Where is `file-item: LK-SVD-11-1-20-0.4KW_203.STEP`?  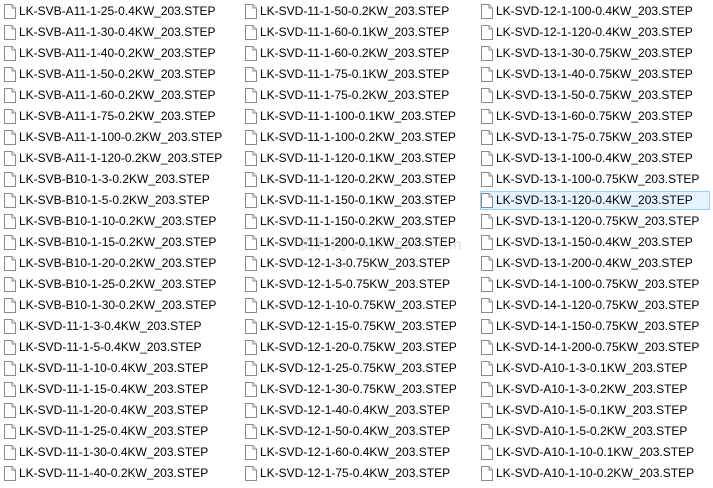
file-item: LK-SVD-11-1-20-0.4KW_203.STEP is located at coordinates (123, 410).